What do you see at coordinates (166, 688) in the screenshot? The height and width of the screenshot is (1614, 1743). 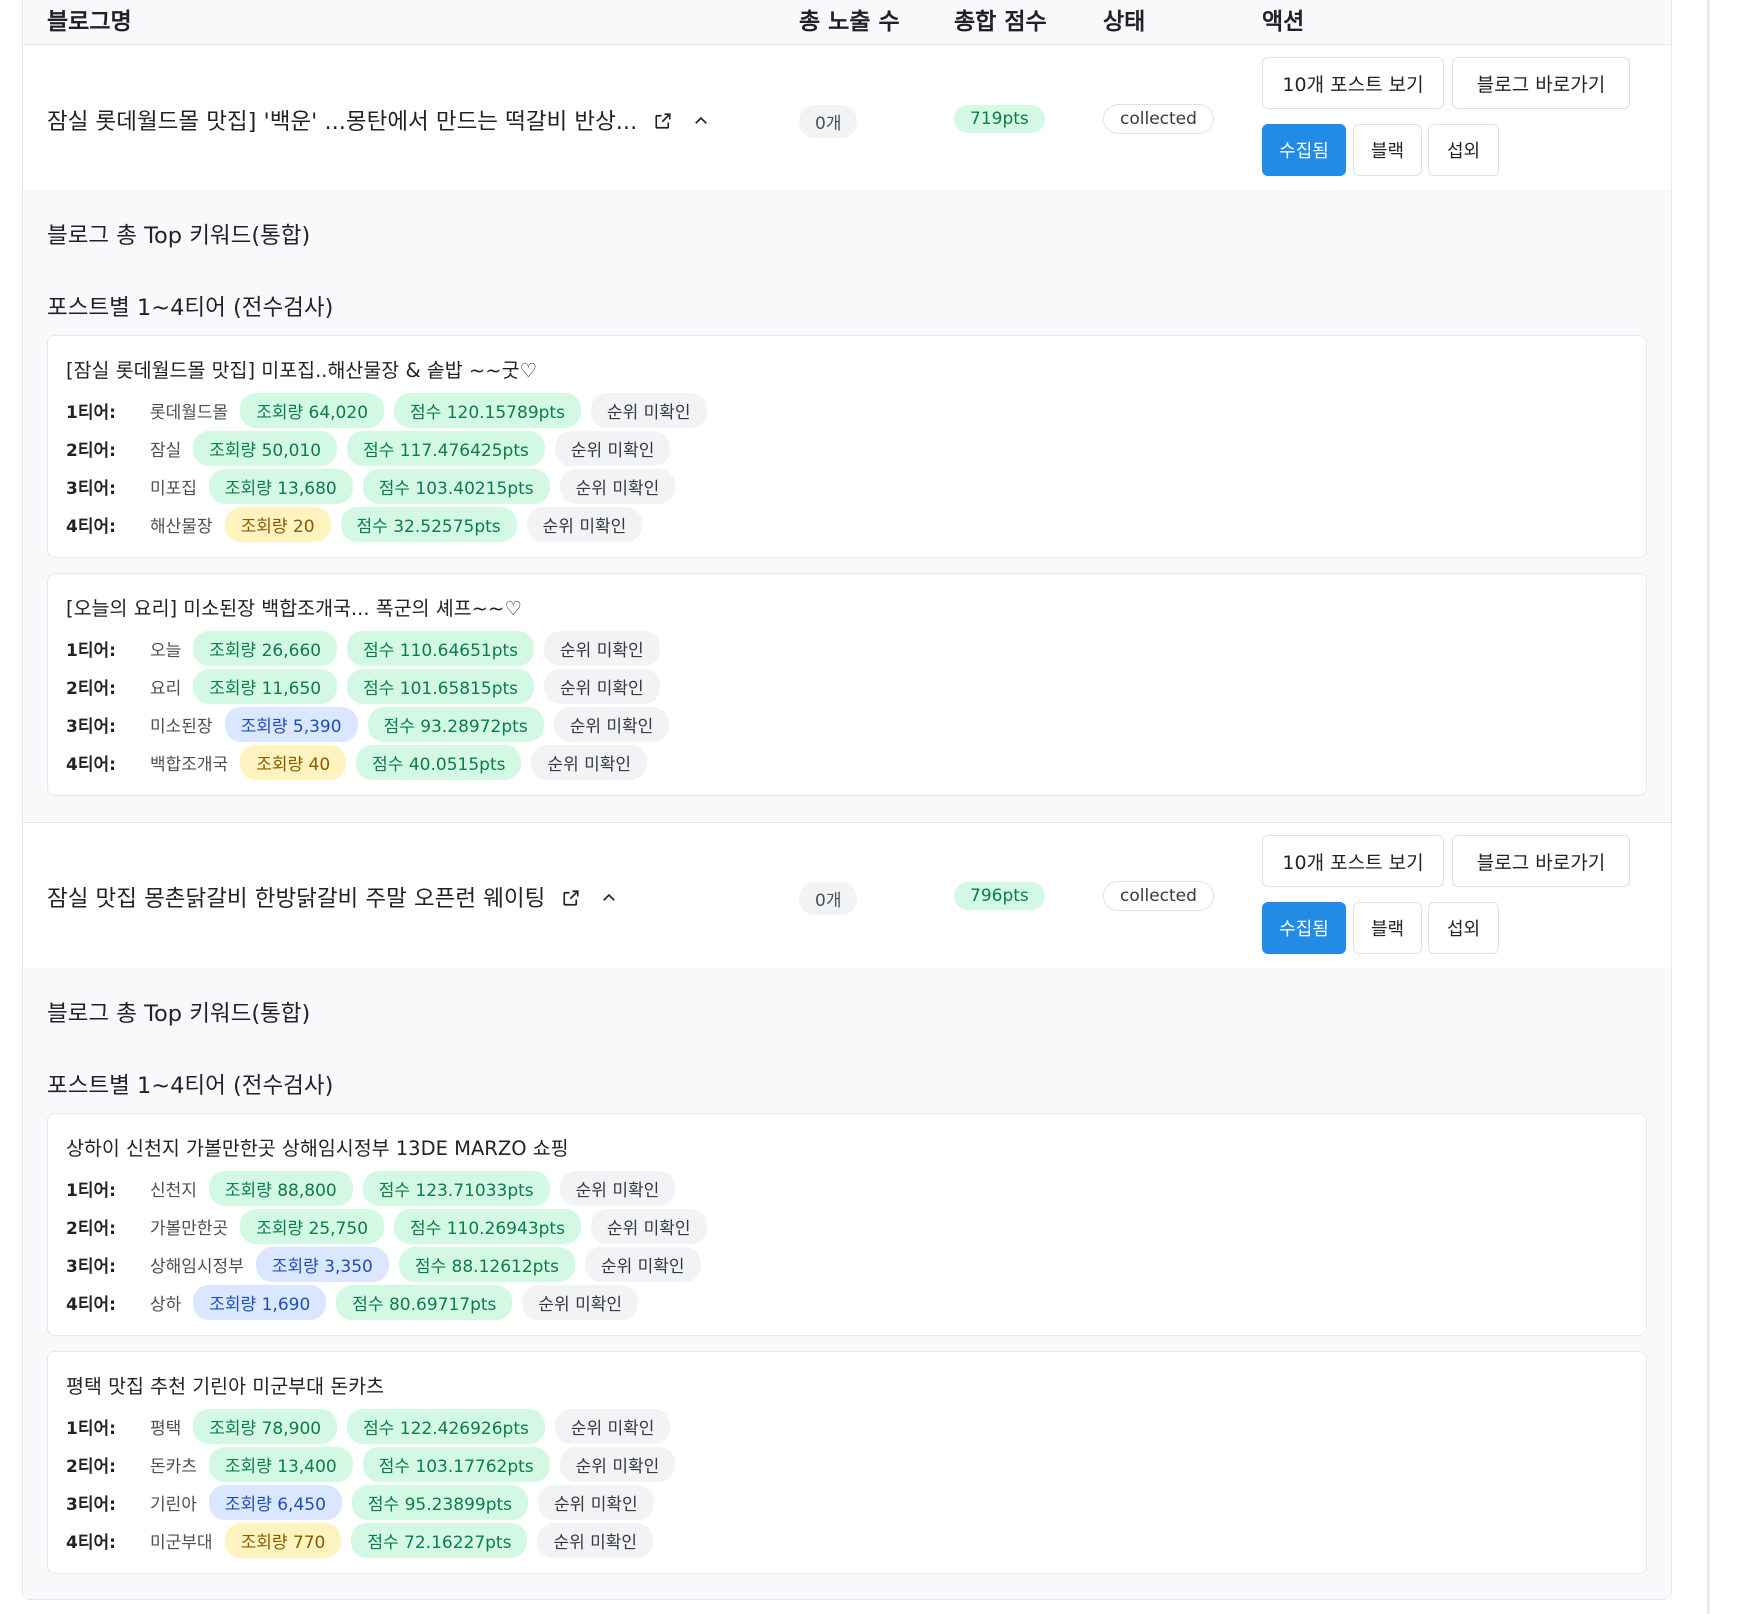 I see `tier-keyword: 요리` at bounding box center [166, 688].